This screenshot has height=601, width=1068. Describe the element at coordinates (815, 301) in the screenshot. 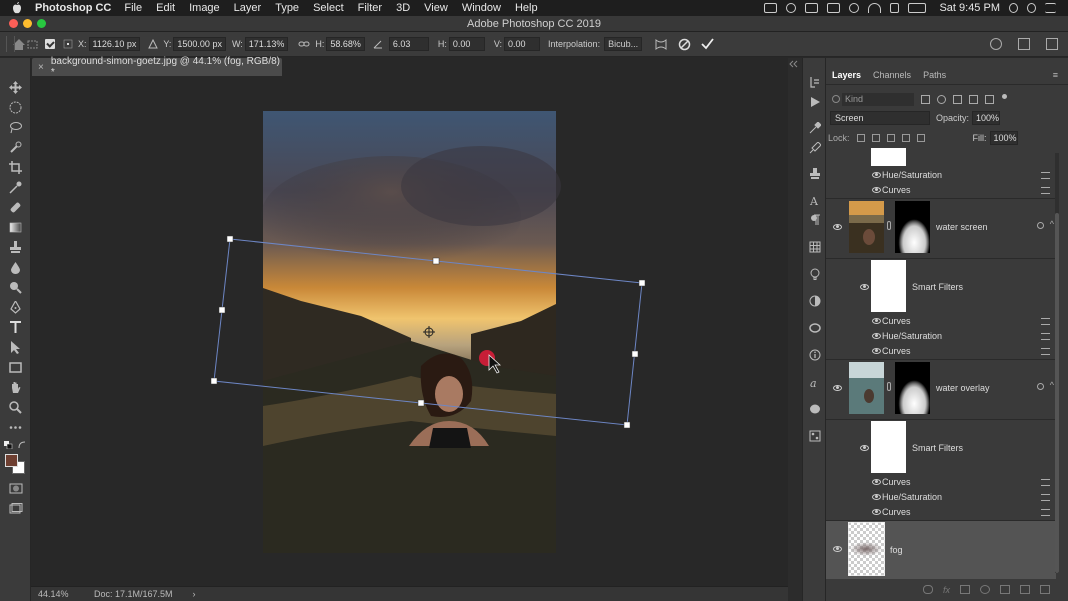

I see `adjustments-icon` at that location.